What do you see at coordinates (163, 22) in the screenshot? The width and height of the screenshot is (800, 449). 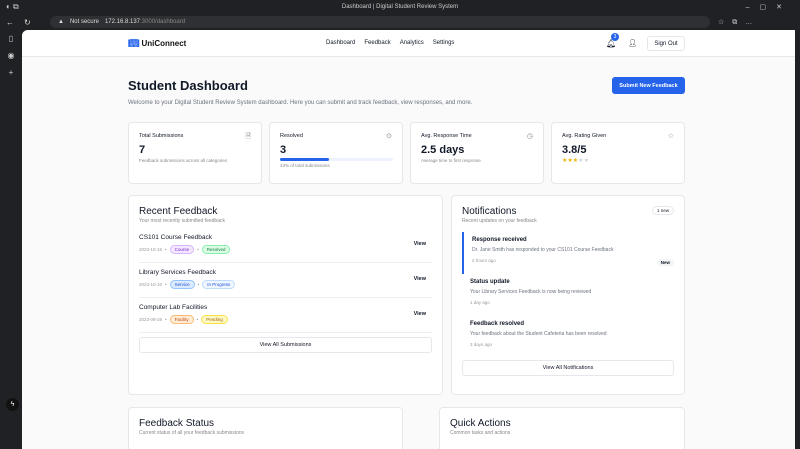 I see `url-path: :3000/dashboard` at bounding box center [163, 22].